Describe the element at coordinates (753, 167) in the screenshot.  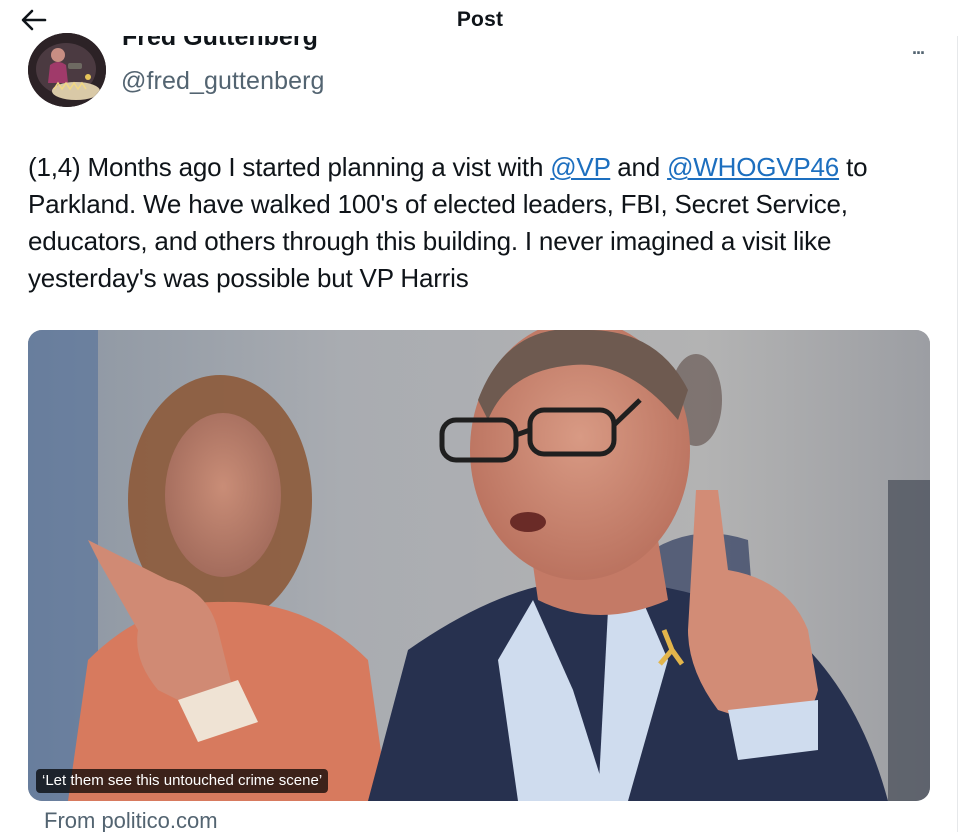
I see `mention-whogvp46-link: @WHOGVP46` at that location.